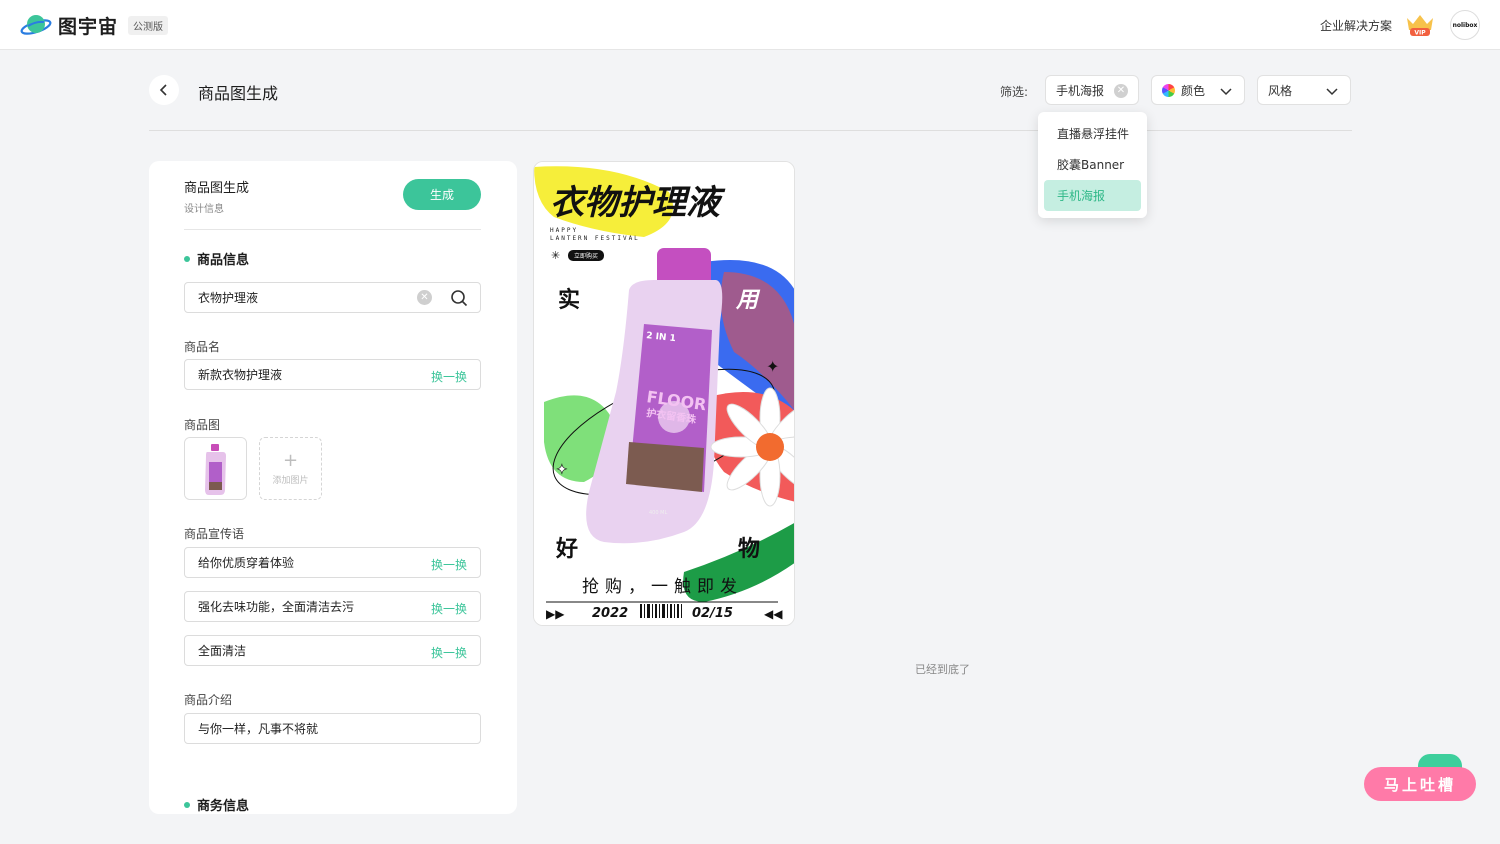 This screenshot has width=1500, height=844. What do you see at coordinates (595, 238) in the screenshot?
I see `poster-sub2: LANTERN FESTIVAL` at bounding box center [595, 238].